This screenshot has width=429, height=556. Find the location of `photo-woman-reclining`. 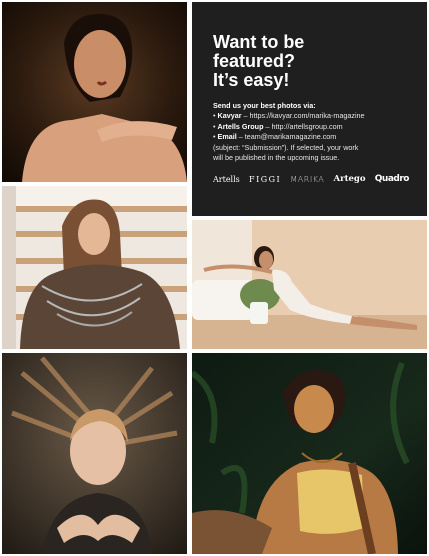

photo-woman-reclining is located at coordinates (309, 284).